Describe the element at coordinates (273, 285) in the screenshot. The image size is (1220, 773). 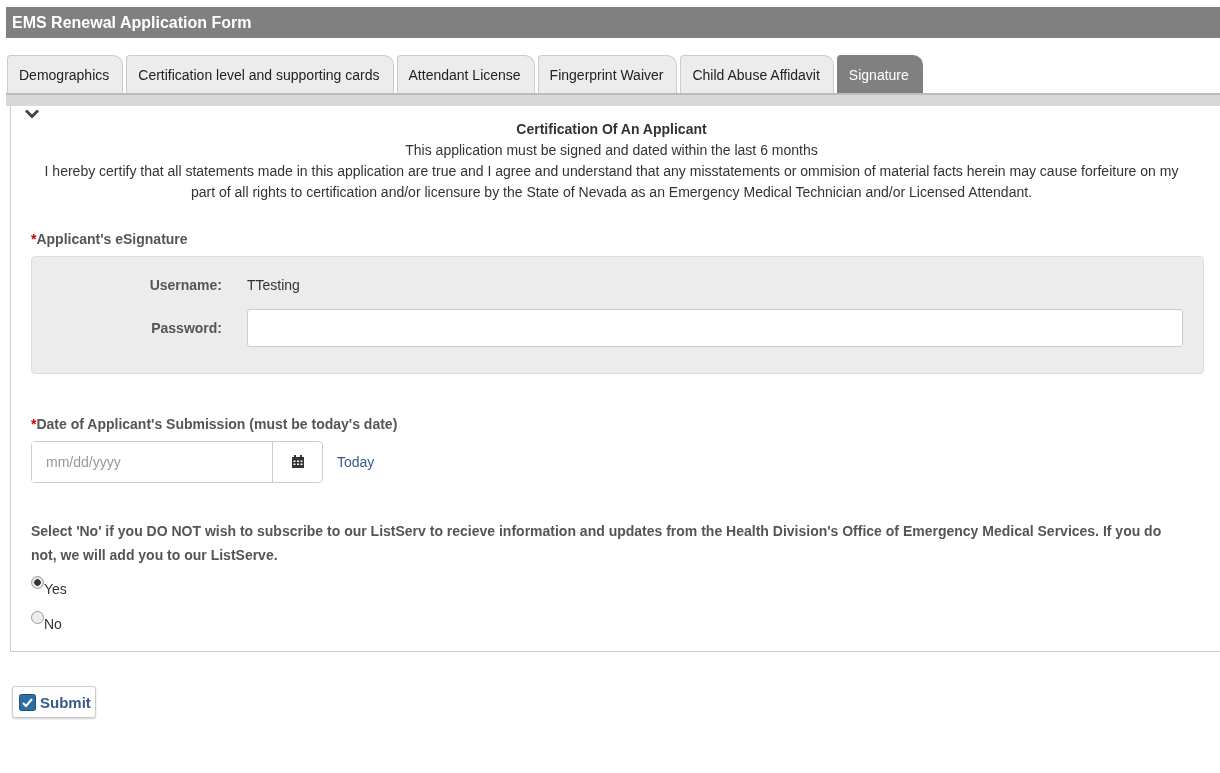
I see `username-value: TTesting` at that location.